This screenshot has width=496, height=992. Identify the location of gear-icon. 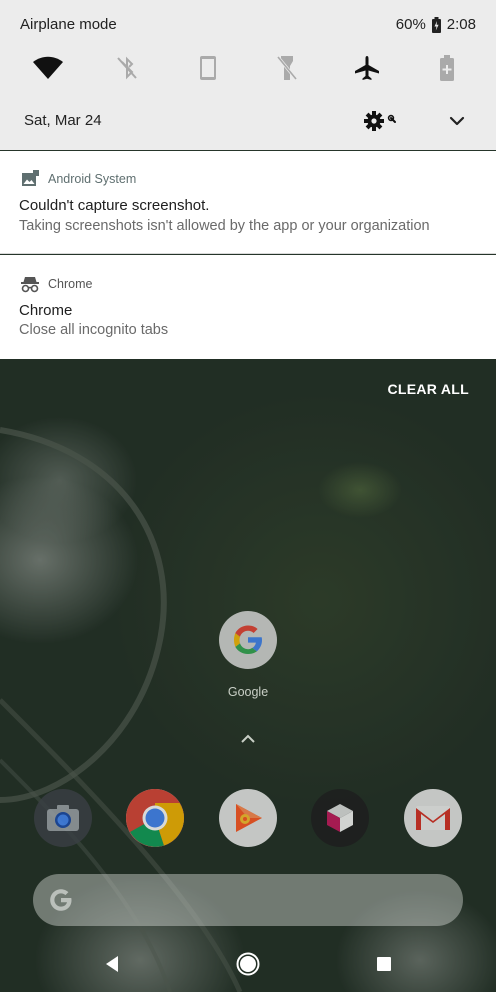
(374, 121).